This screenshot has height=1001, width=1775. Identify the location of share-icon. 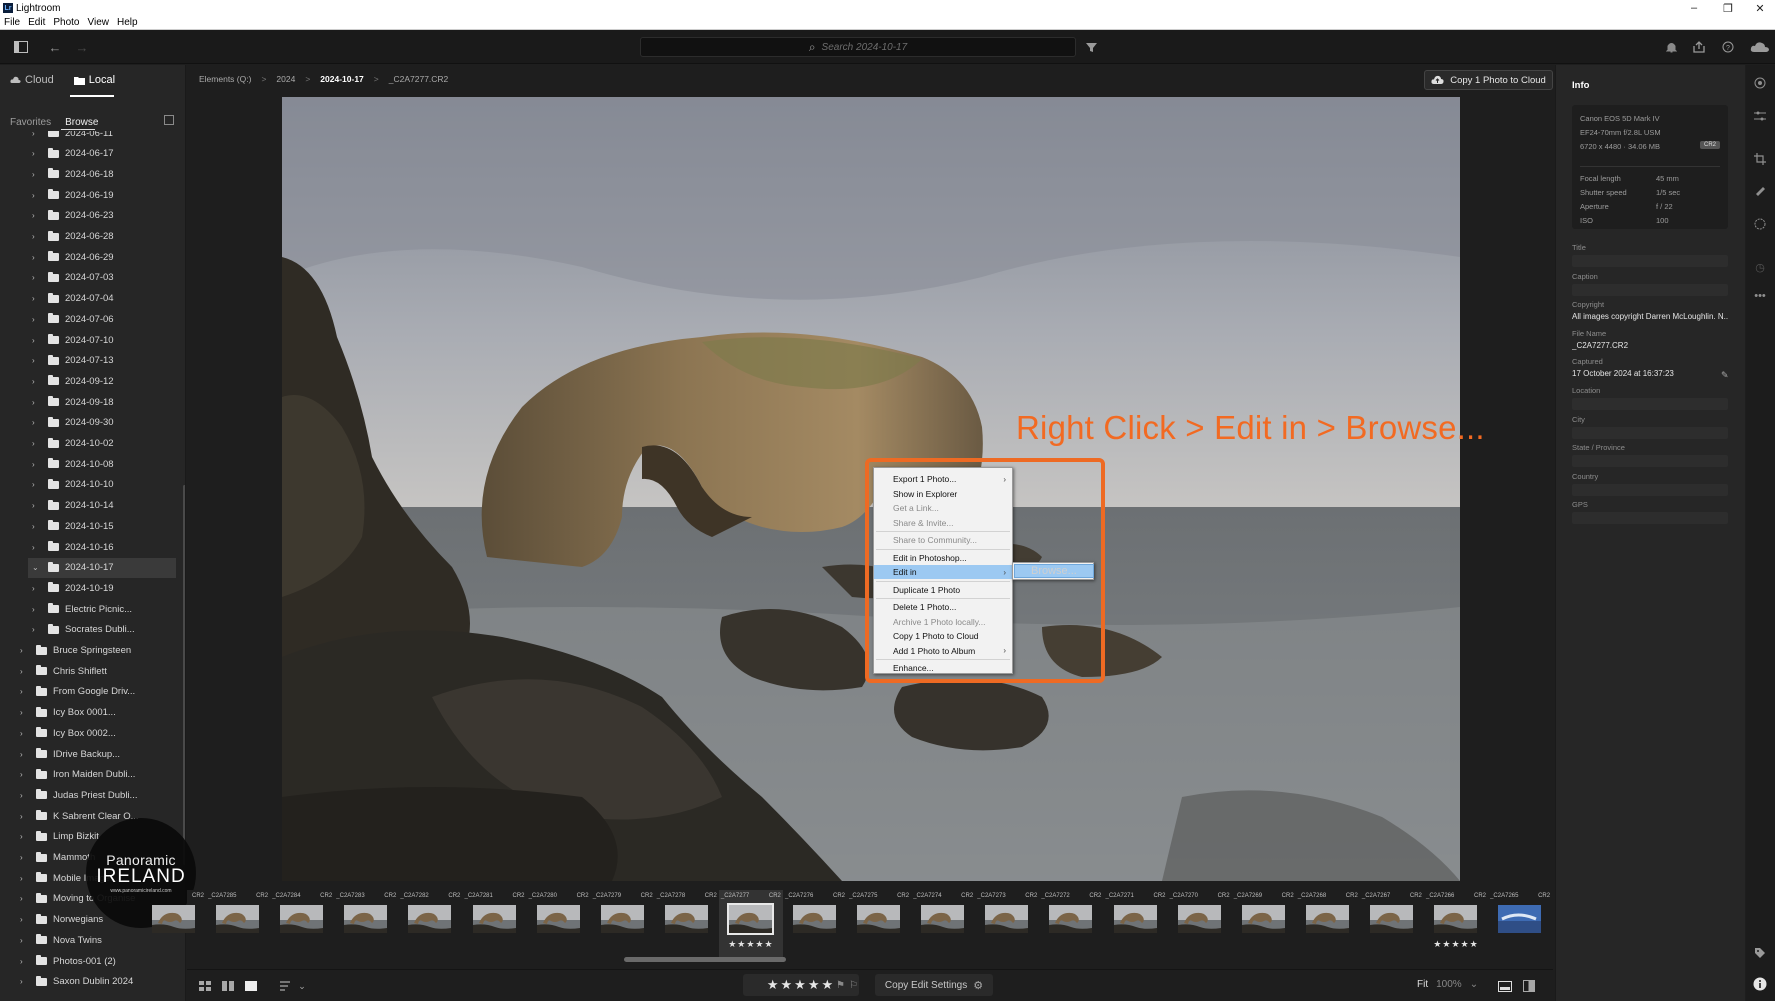
(1699, 47).